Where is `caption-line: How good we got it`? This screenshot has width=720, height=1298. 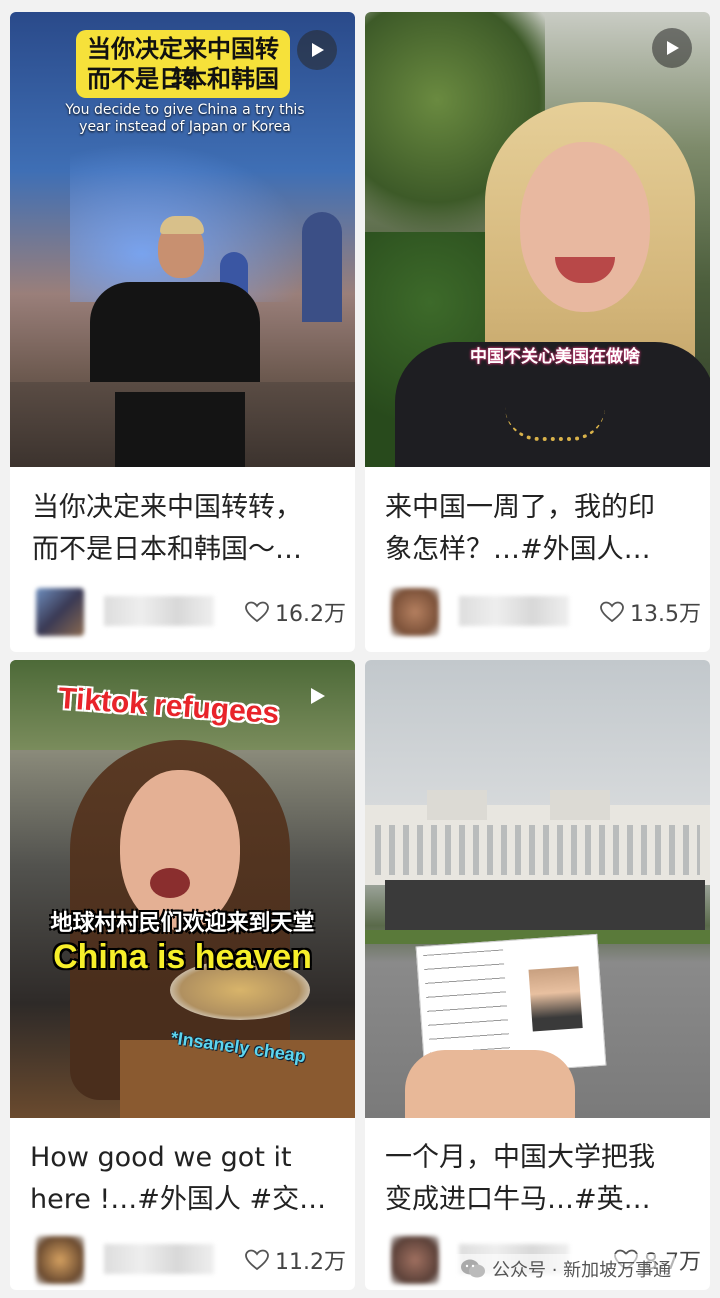 caption-line: How good we got it is located at coordinates (161, 1157).